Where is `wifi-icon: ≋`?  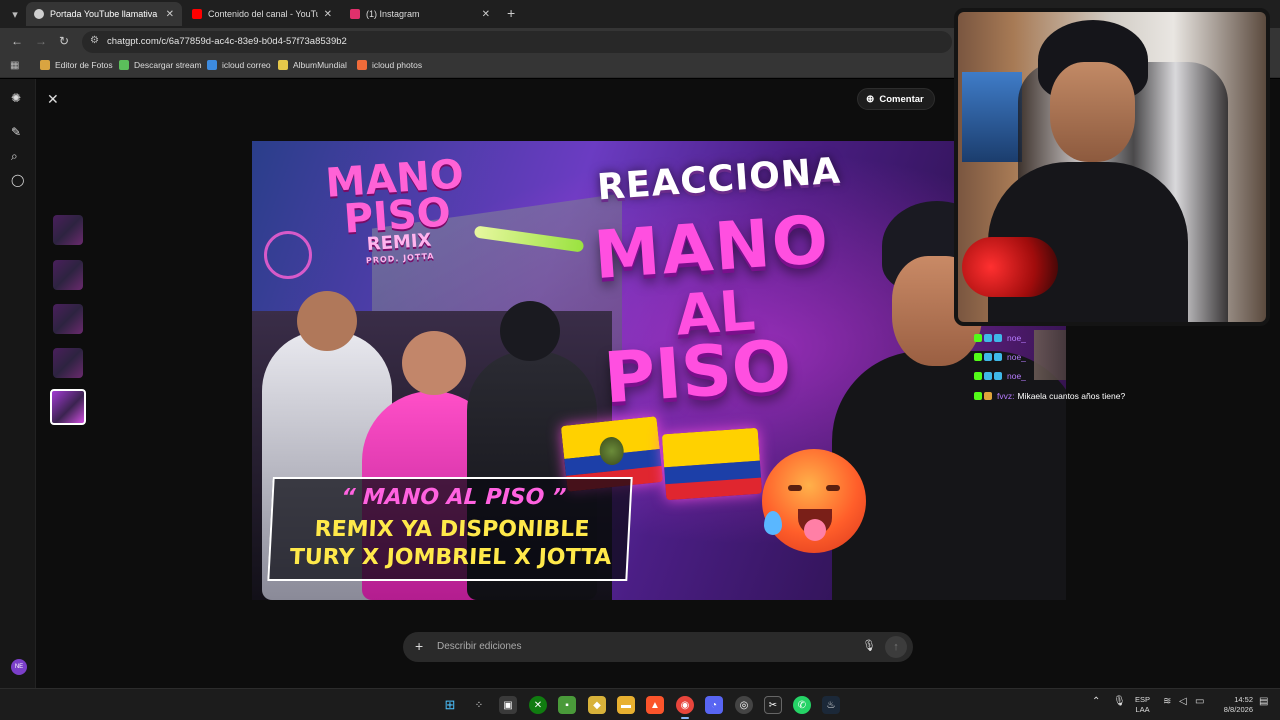 wifi-icon: ≋ is located at coordinates (1167, 701).